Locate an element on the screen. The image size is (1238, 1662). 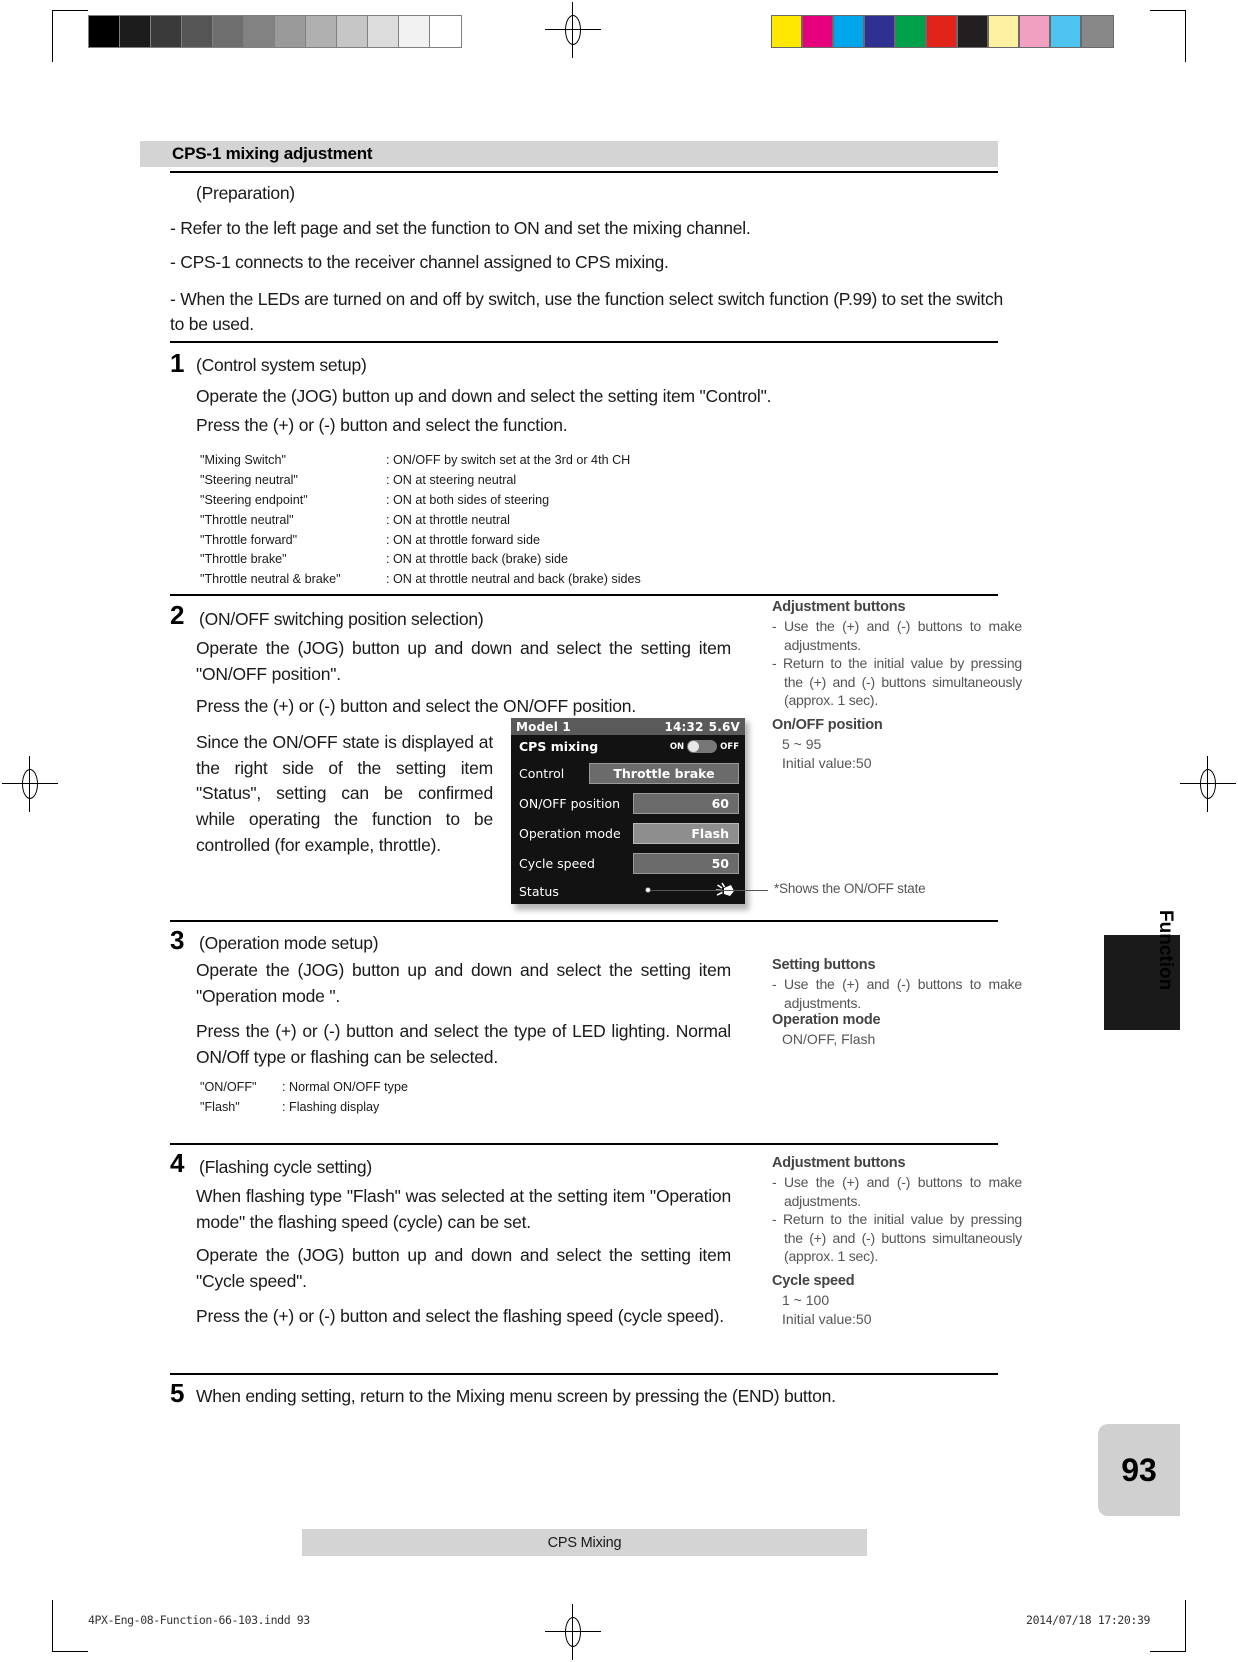
step-4-number: 4 is located at coordinates (177, 1163).